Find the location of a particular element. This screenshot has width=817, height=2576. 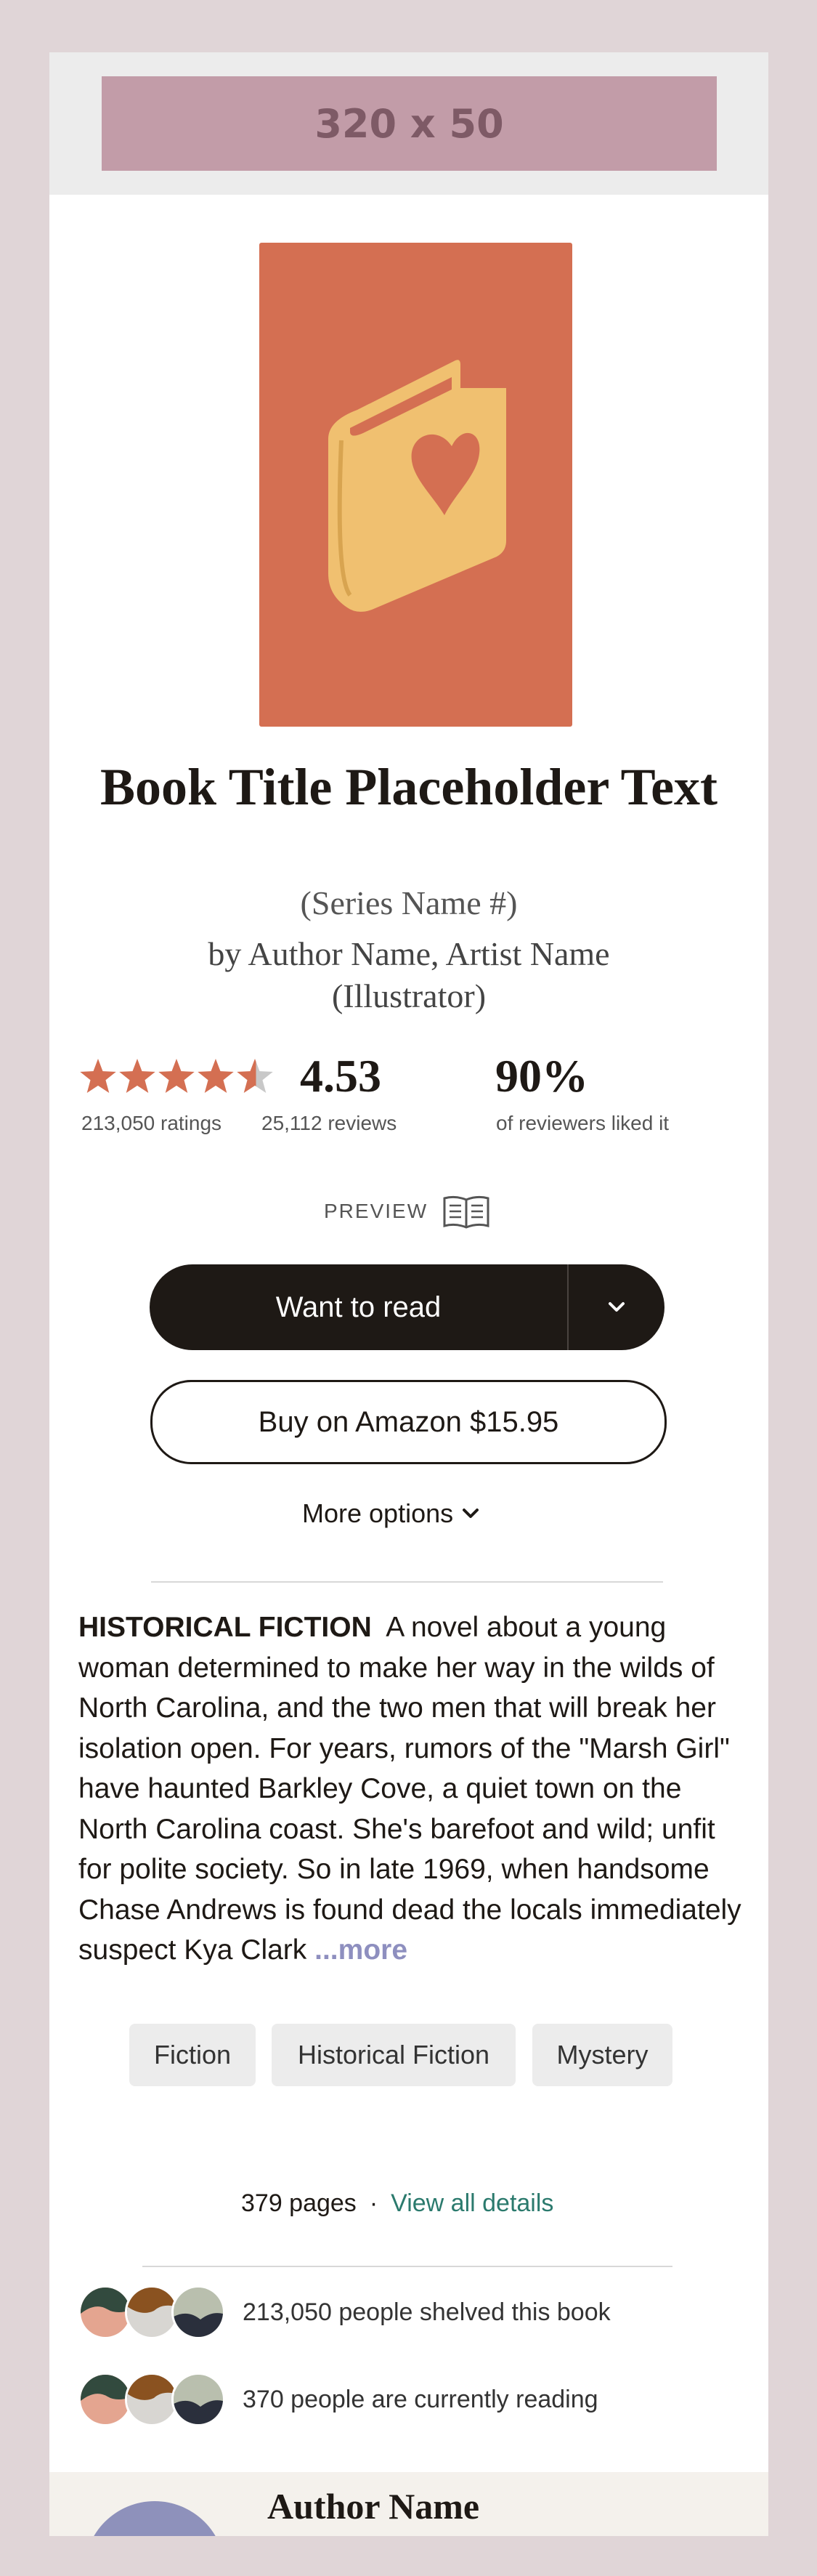

average-rating: 4.53 is located at coordinates (340, 1076).